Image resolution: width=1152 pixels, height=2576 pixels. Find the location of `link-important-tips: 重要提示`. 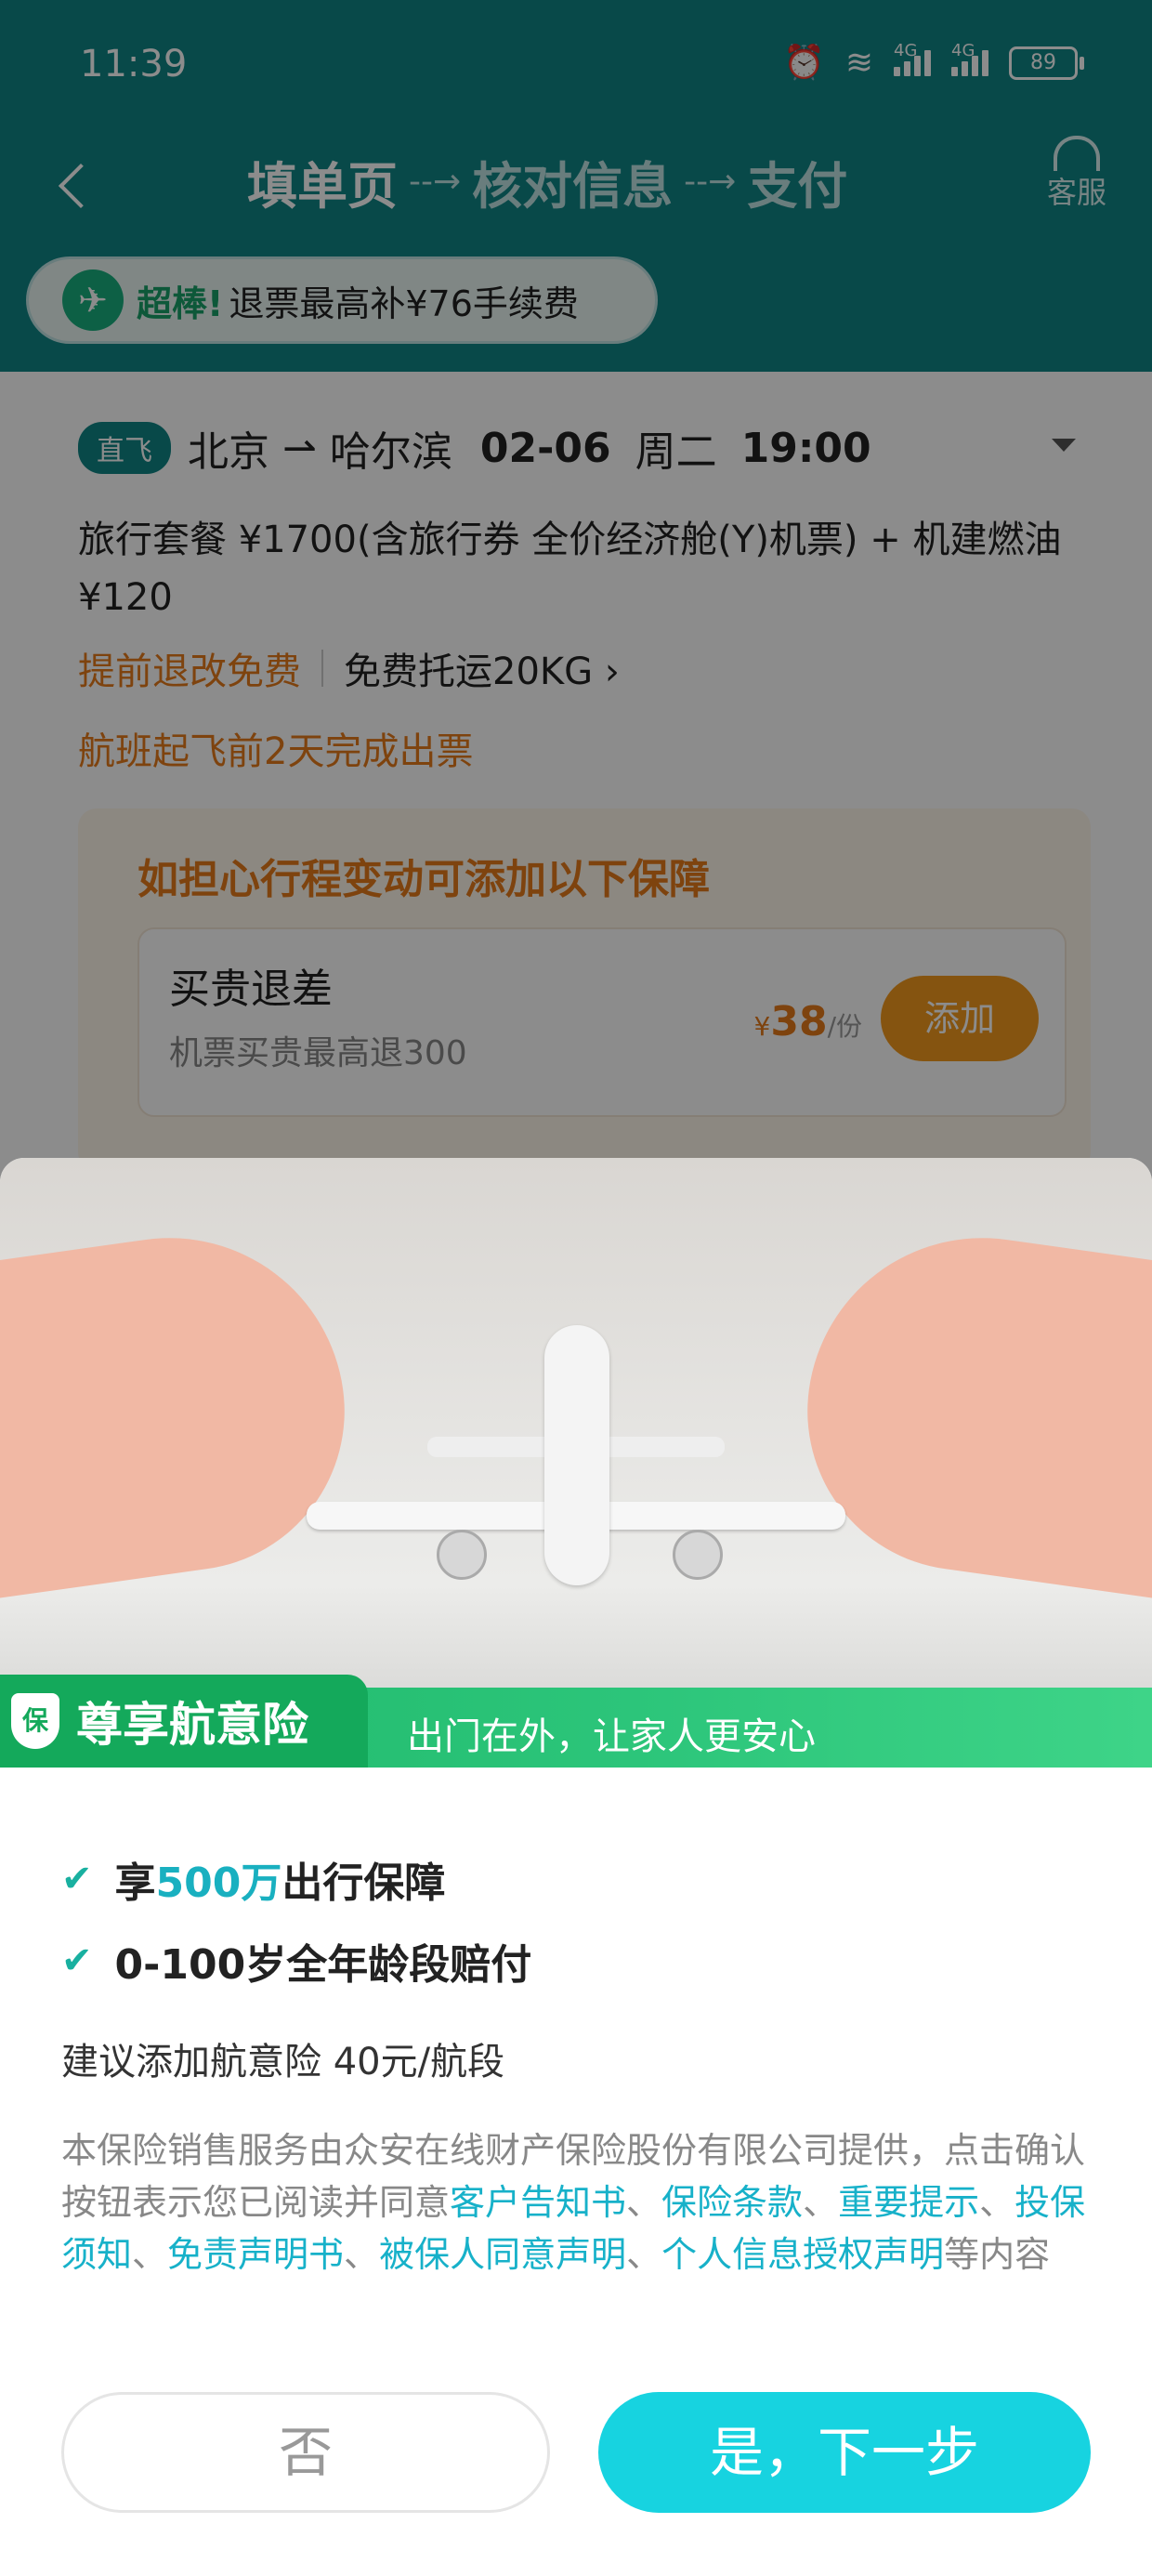

link-important-tips: 重要提示 is located at coordinates (908, 2202).